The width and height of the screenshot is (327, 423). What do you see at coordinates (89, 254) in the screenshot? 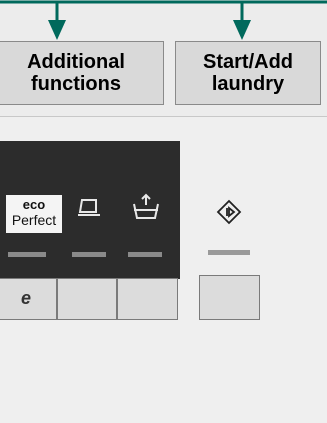
I see `indicator-iron` at bounding box center [89, 254].